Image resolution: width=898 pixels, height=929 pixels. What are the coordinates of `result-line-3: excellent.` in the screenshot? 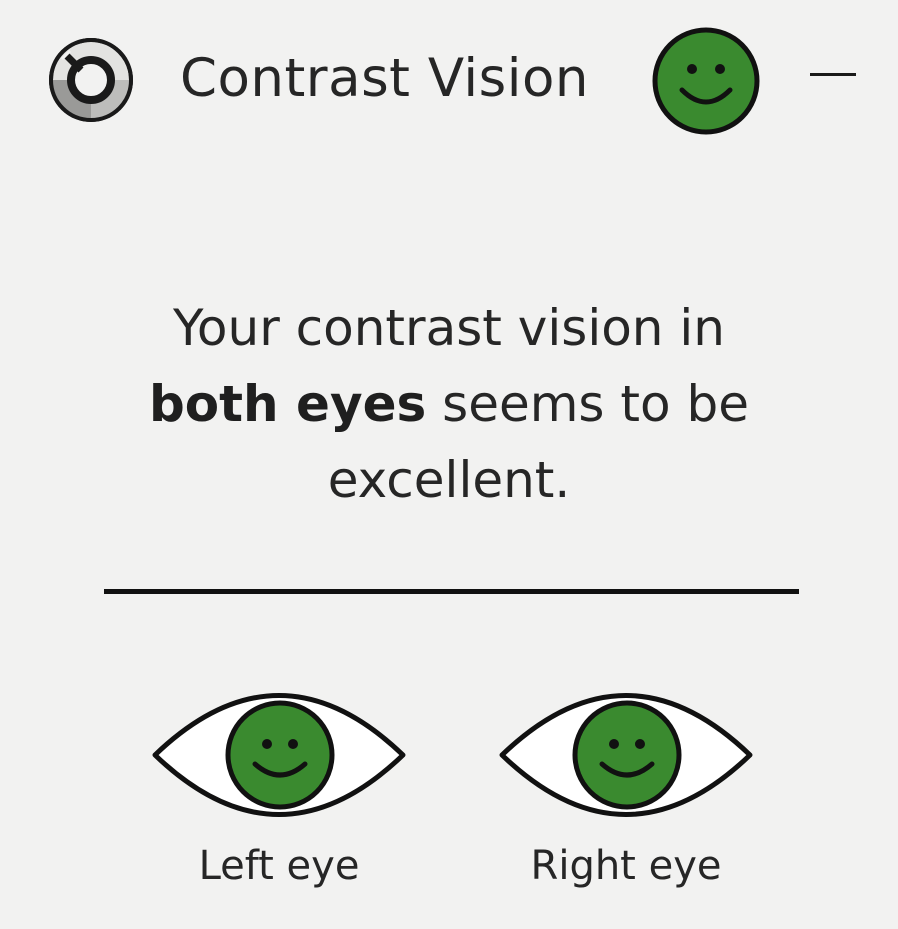 It's located at (449, 480).